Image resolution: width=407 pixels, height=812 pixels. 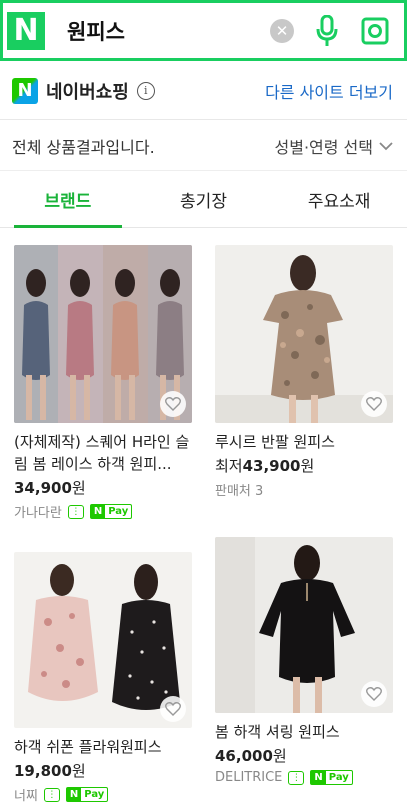 I want to click on shopping-header: N 네이버쇼핑 i 다른 사이트 더보기, so click(x=203, y=91).